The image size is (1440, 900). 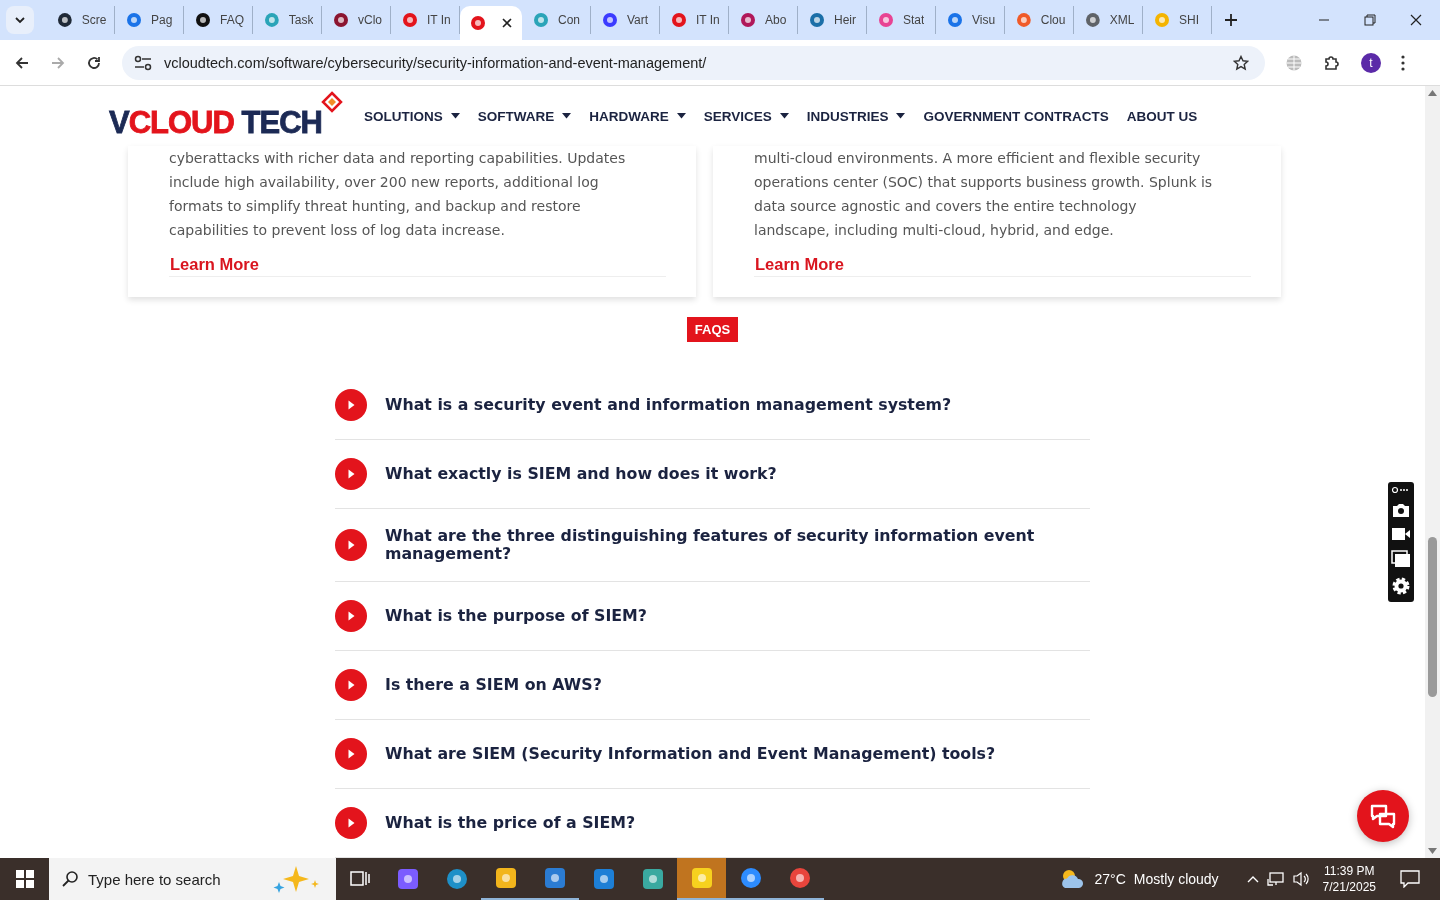 What do you see at coordinates (712, 685) in the screenshot?
I see `faq-item: Is there a SIEM on AWS?` at bounding box center [712, 685].